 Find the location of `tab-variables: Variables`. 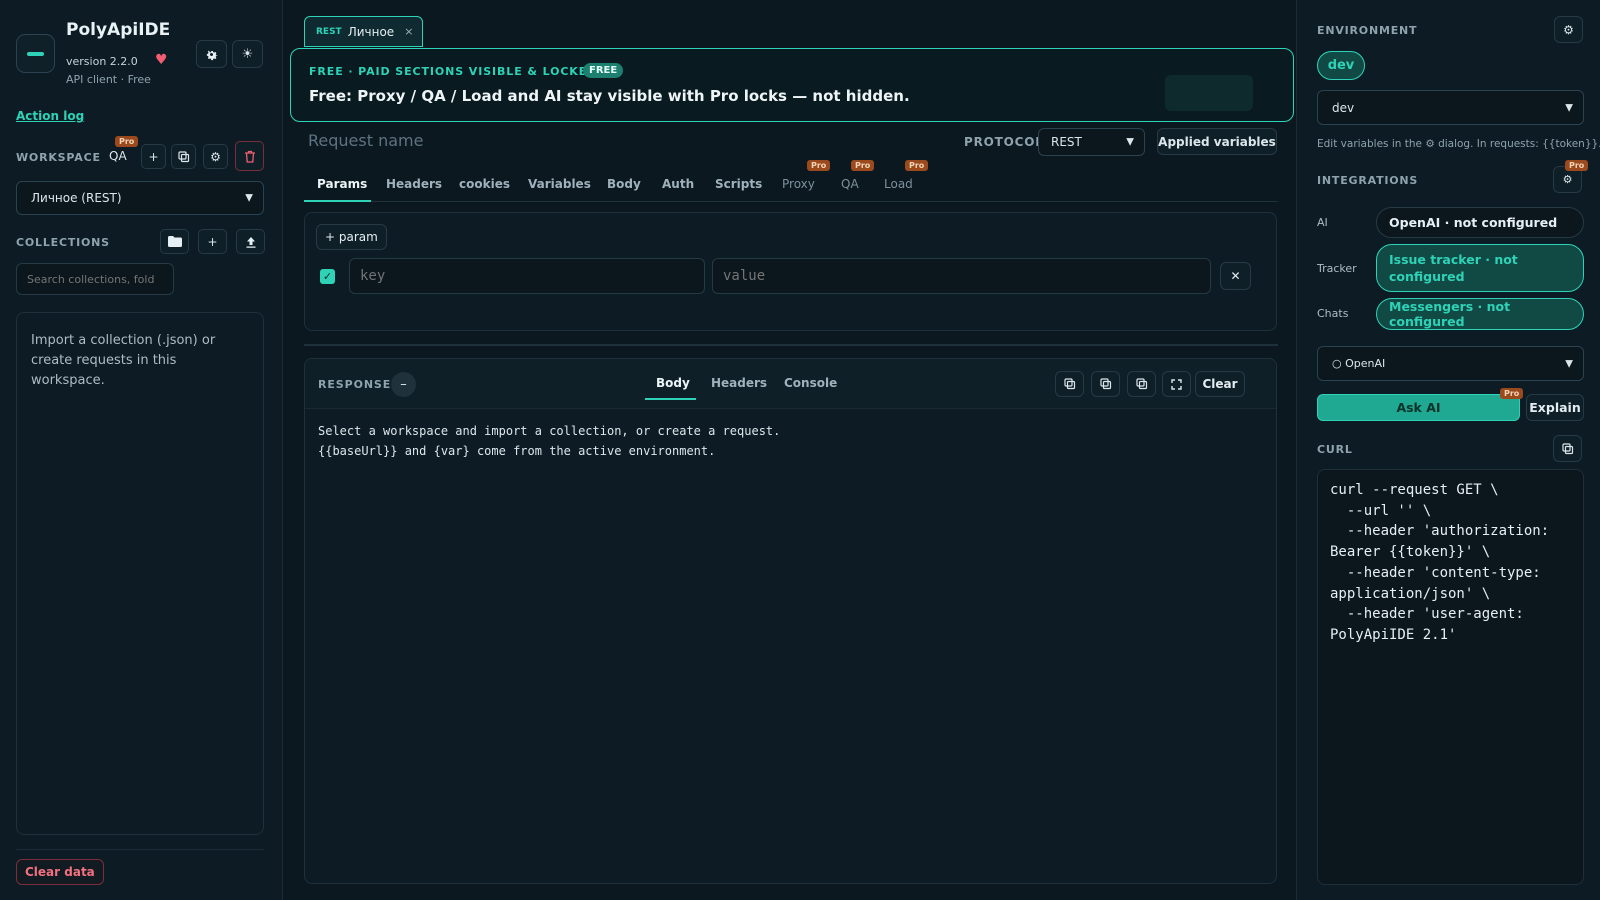

tab-variables: Variables is located at coordinates (559, 184).